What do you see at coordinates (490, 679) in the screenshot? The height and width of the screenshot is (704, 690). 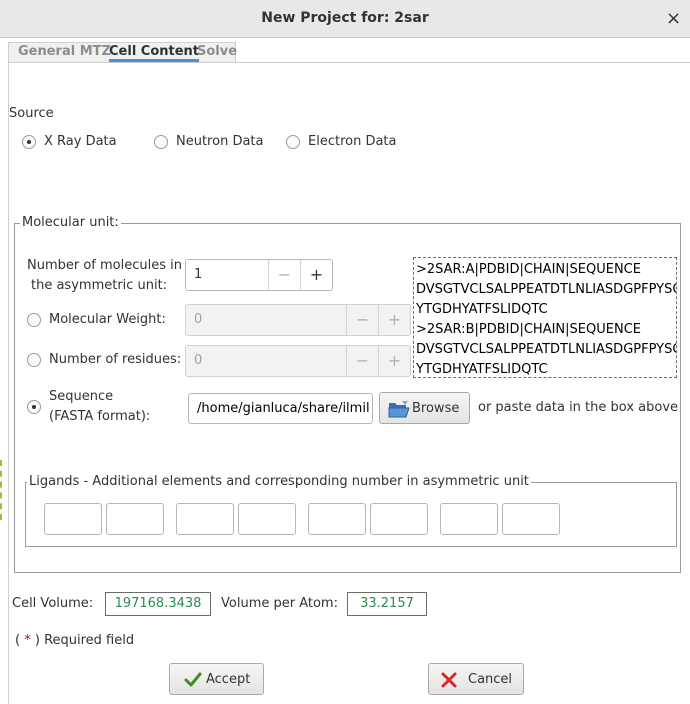 I see `cancel-label: Cancel` at bounding box center [490, 679].